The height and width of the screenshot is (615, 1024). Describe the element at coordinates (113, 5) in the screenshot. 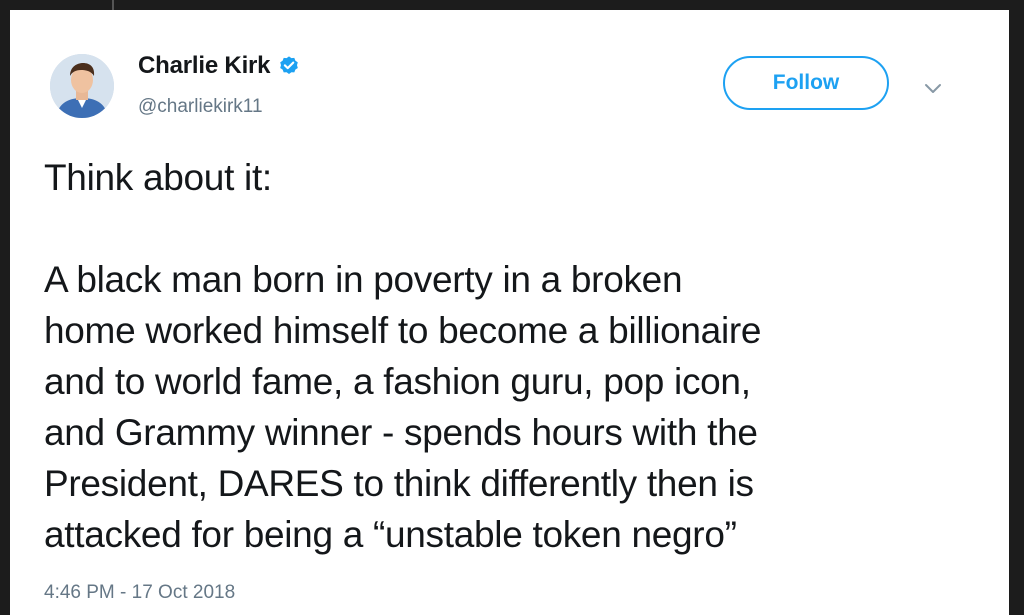

I see `divider` at that location.